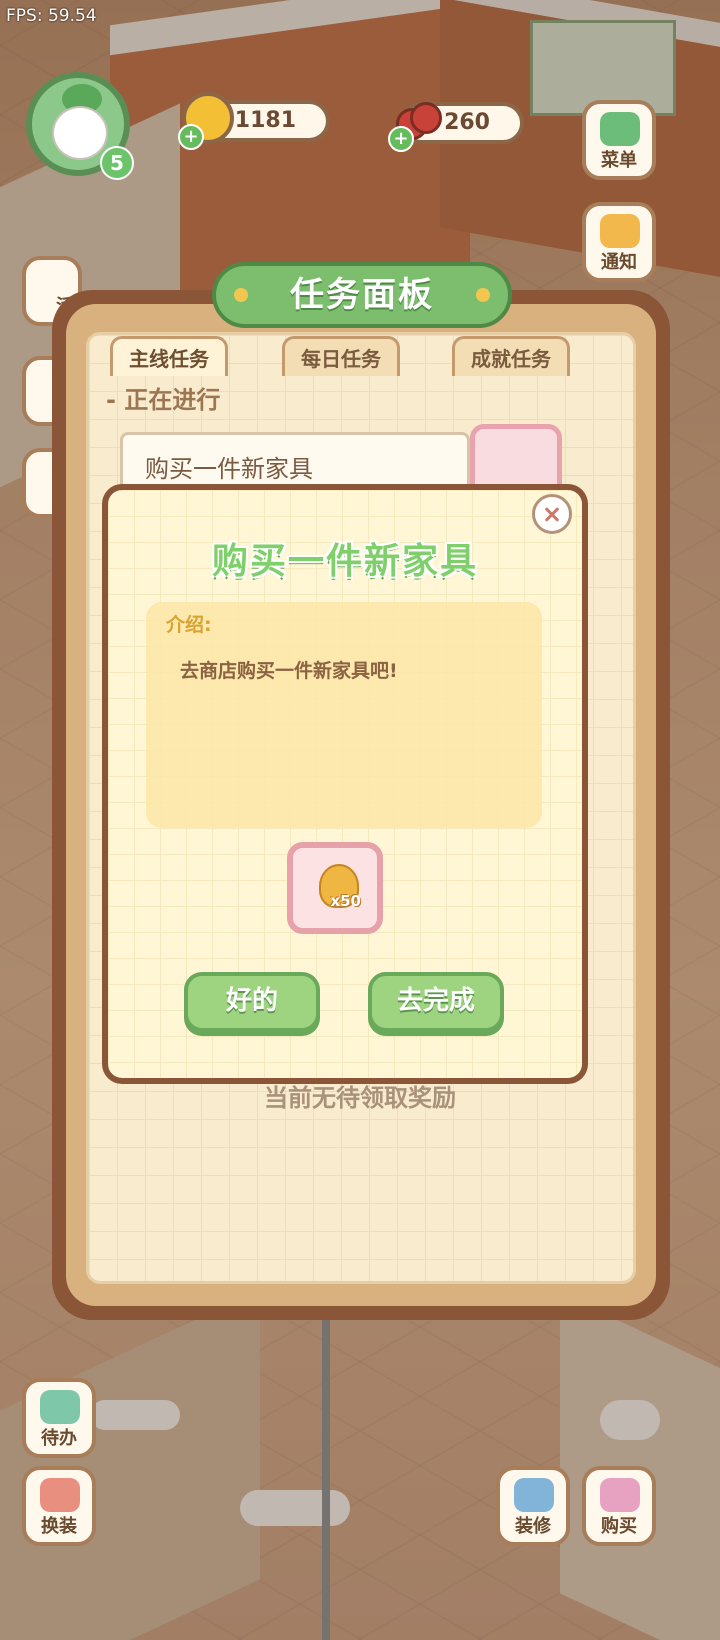 The height and width of the screenshot is (1640, 720). I want to click on tab-achievements: 成就任务, so click(511, 356).